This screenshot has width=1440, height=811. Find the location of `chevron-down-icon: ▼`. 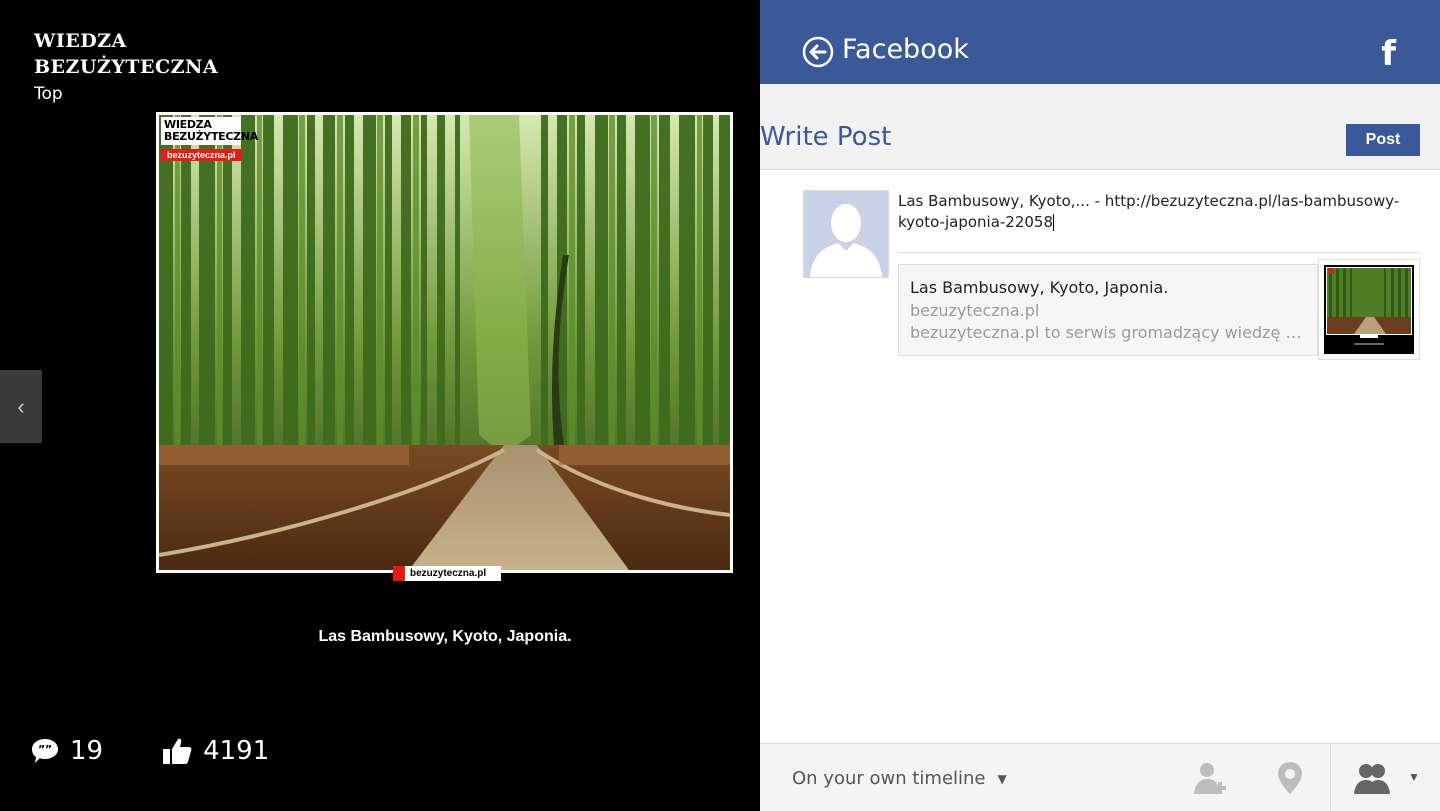

chevron-down-icon: ▼ is located at coordinates (1002, 778).